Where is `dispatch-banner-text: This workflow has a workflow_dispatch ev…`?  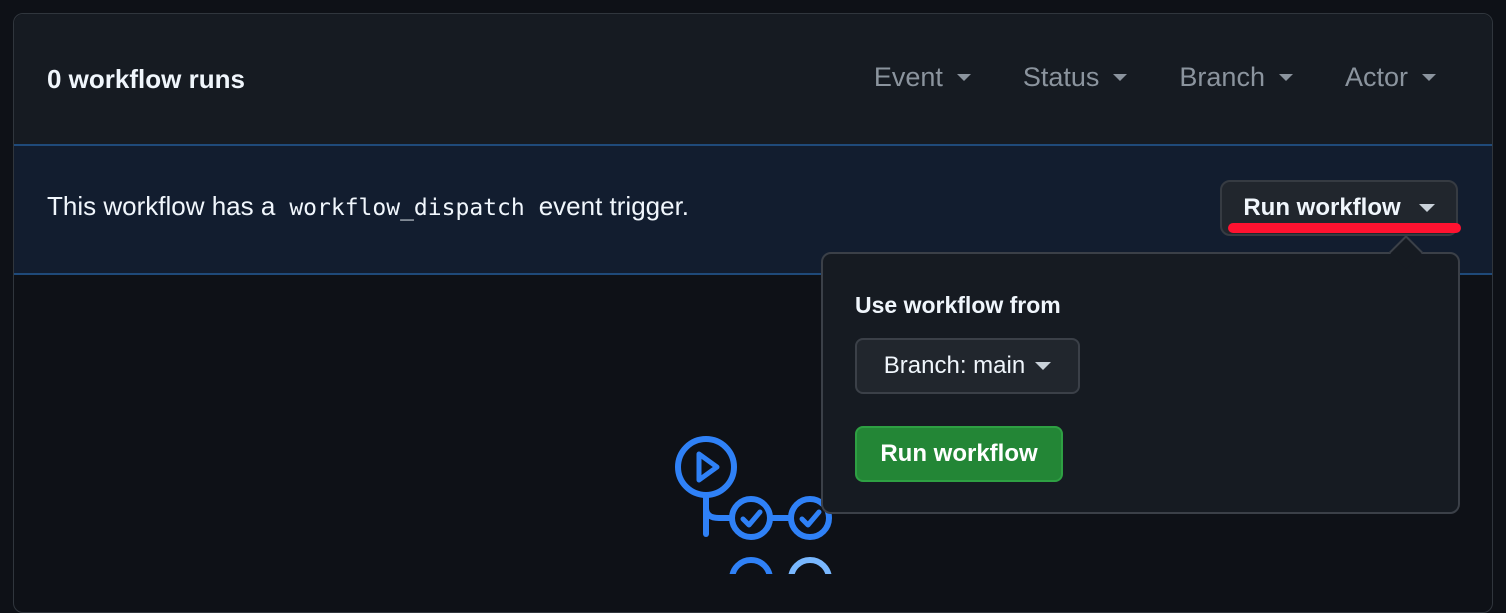 dispatch-banner-text: This workflow has a workflow_dispatch ev… is located at coordinates (368, 206).